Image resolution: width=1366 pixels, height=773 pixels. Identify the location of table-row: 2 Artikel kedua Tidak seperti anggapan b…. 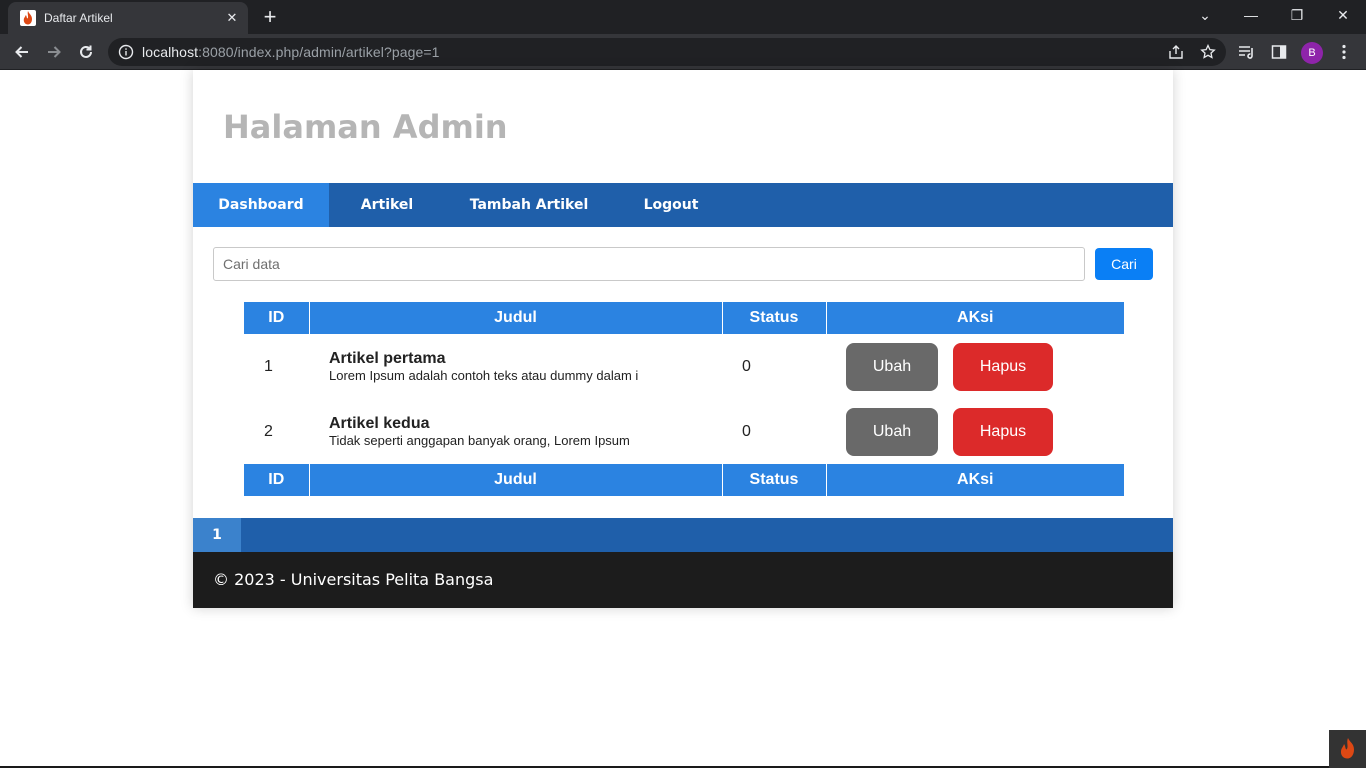
(684, 431).